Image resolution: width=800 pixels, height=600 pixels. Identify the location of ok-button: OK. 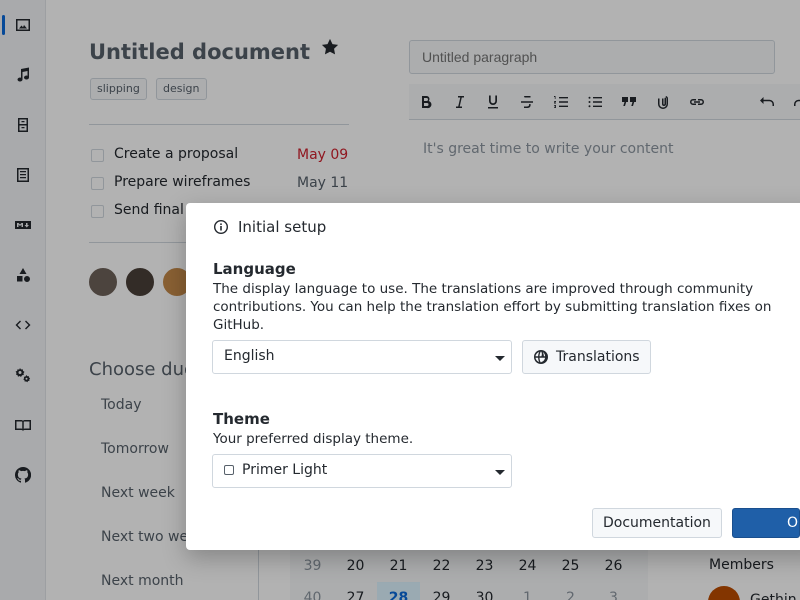
(766, 523).